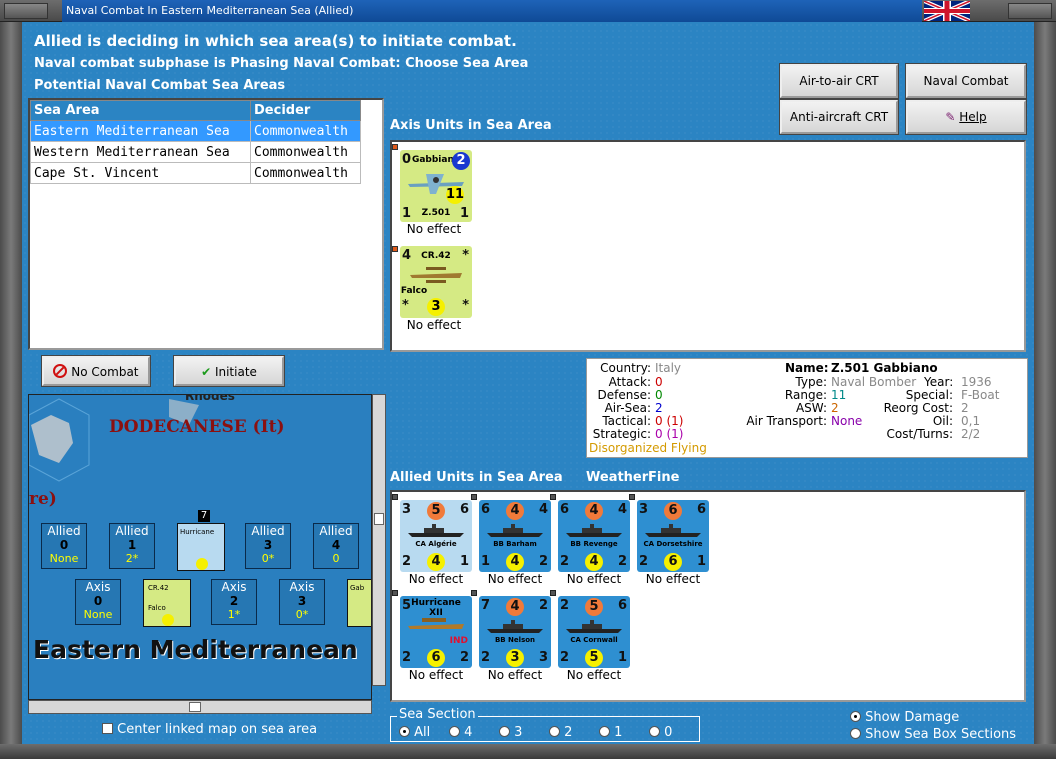 This screenshot has width=1056, height=759. I want to click on reorg-cost-label: Reorg Cost:, so click(918, 408).